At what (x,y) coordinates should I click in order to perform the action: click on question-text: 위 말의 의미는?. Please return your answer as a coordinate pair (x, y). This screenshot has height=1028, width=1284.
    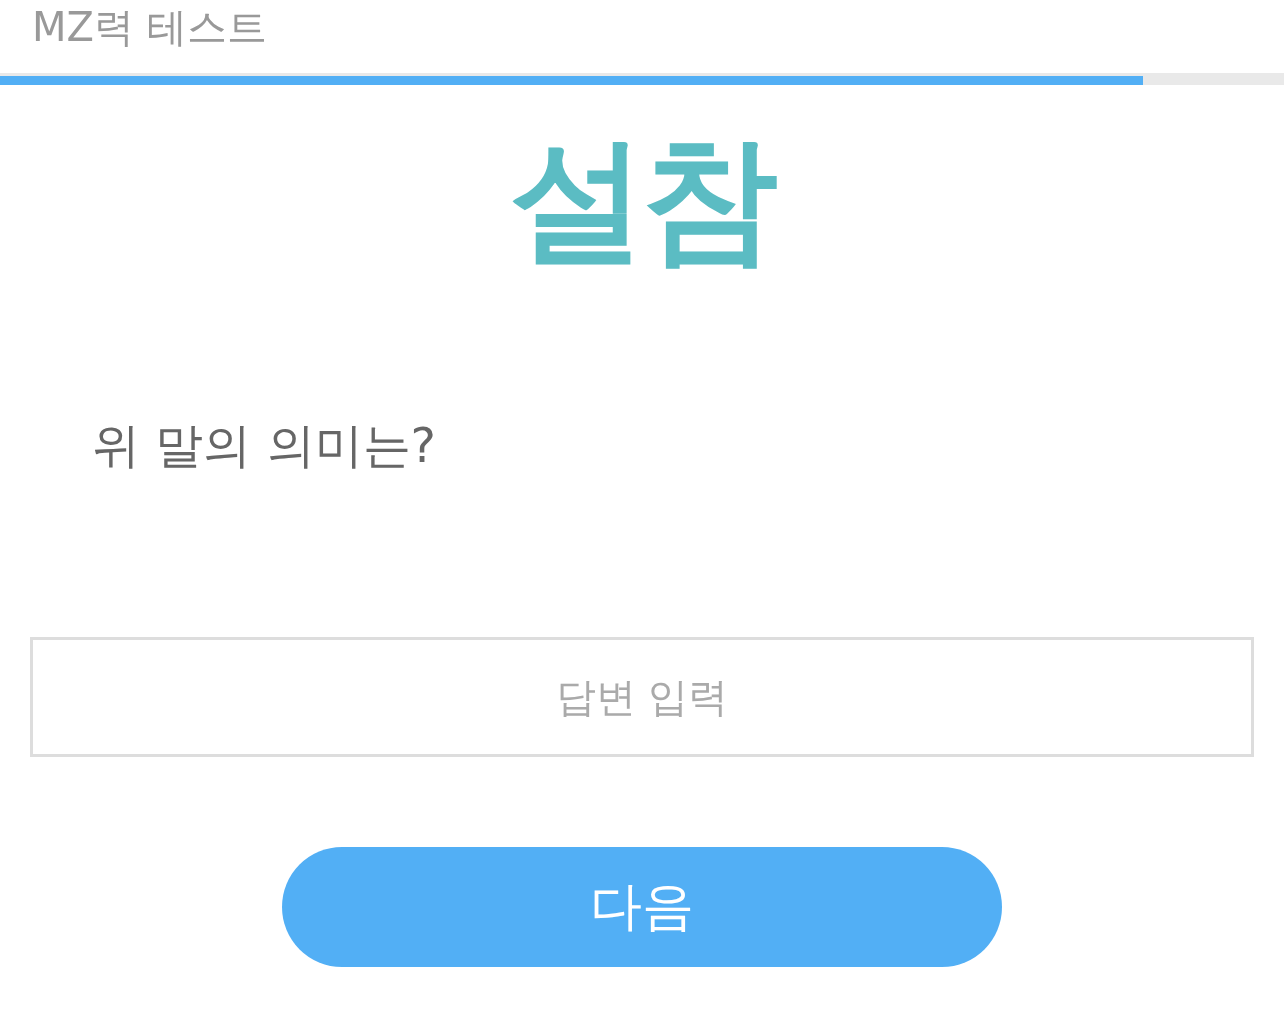
    Looking at the image, I should click on (264, 445).